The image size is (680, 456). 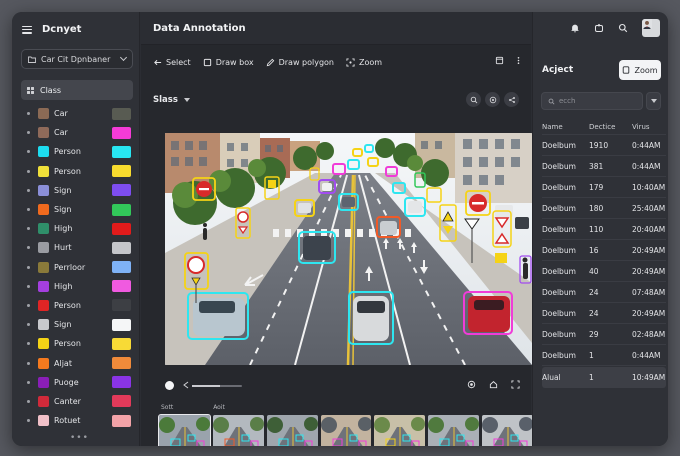 What do you see at coordinates (186, 385) in the screenshot?
I see `rewind-icon` at bounding box center [186, 385].